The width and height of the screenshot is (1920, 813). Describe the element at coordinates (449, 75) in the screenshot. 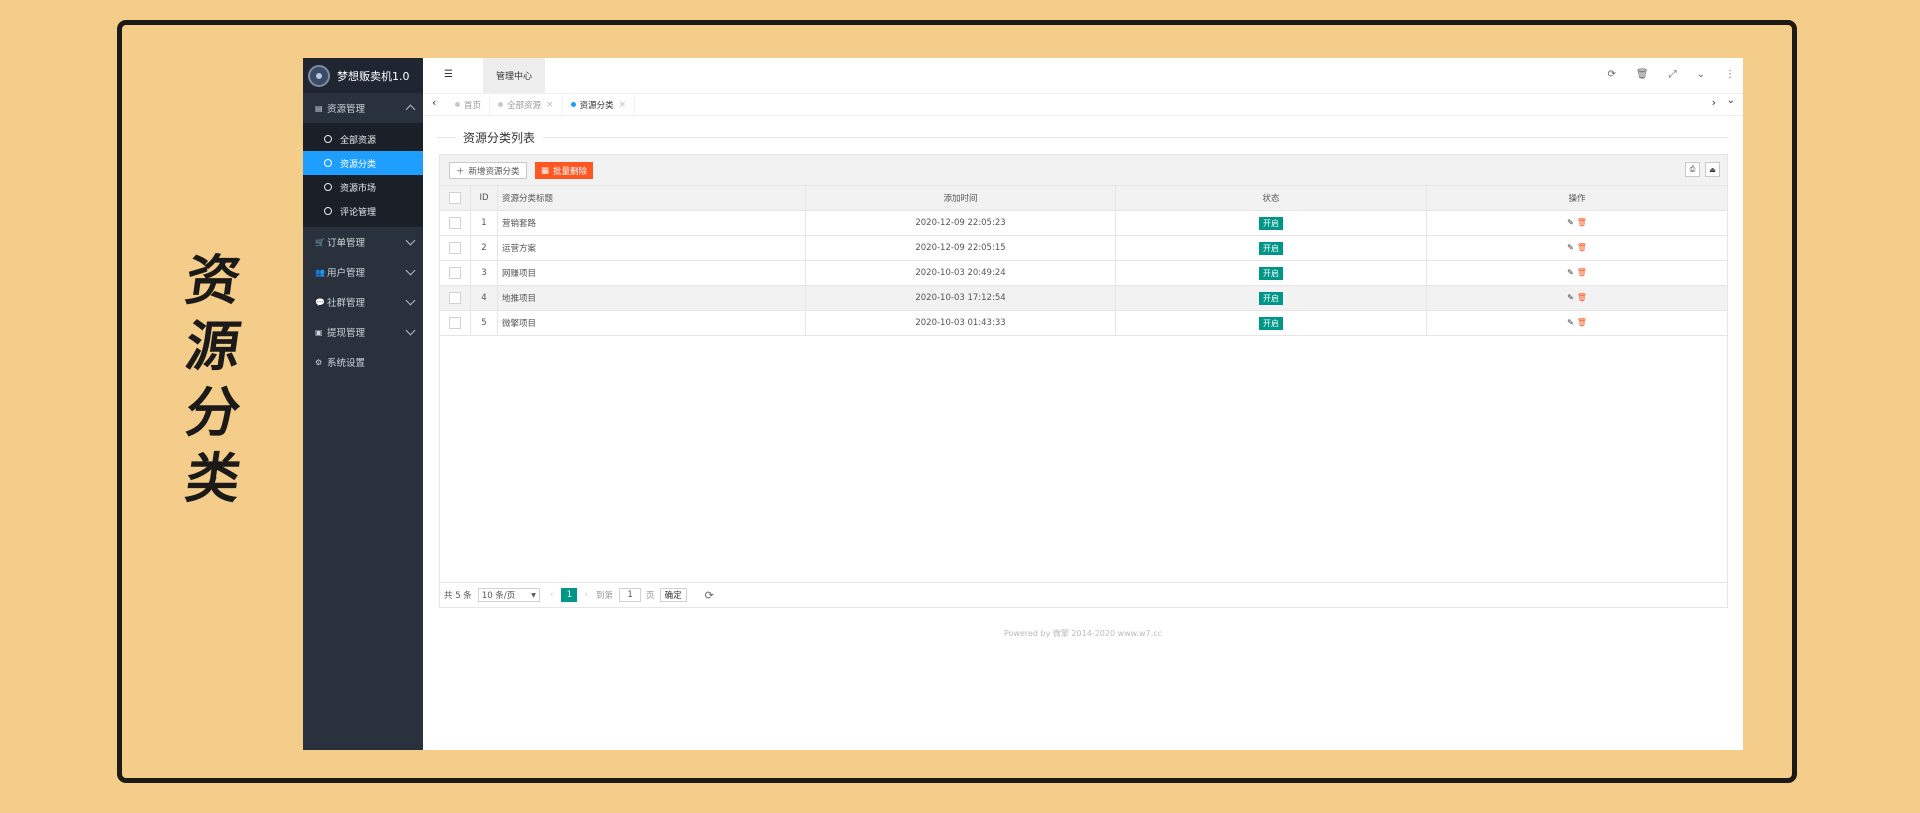

I see `menu-toggle-icon: ☰` at that location.